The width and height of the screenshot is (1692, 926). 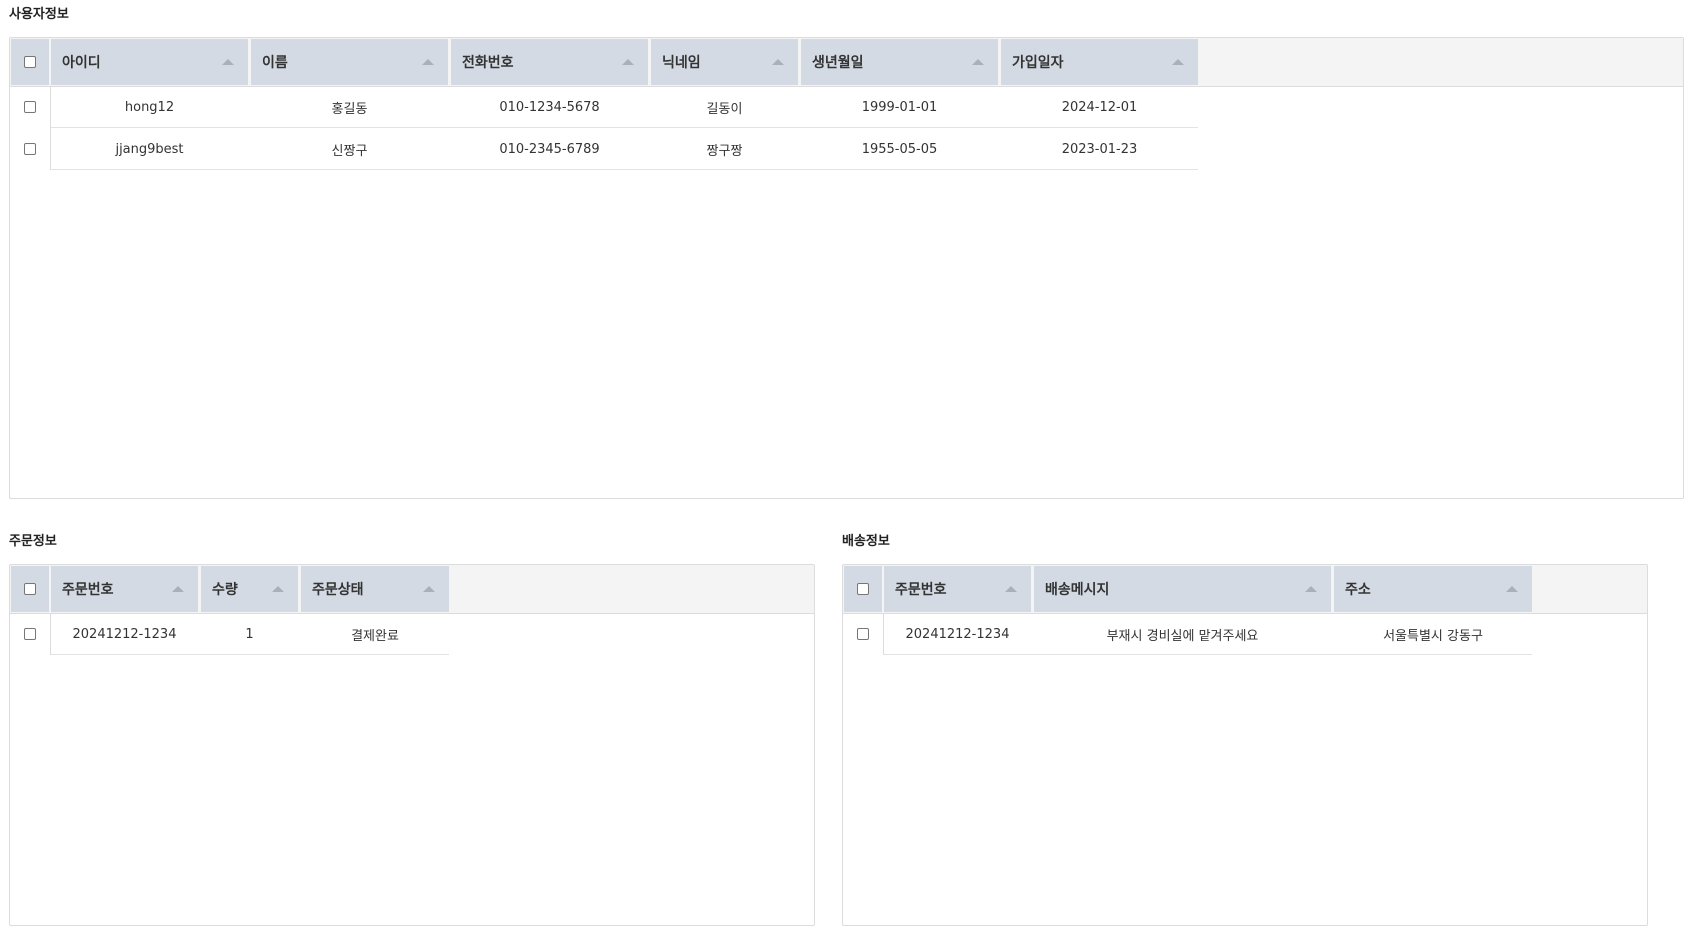 I want to click on user-table-cell: 짱구짱, so click(x=724, y=151).